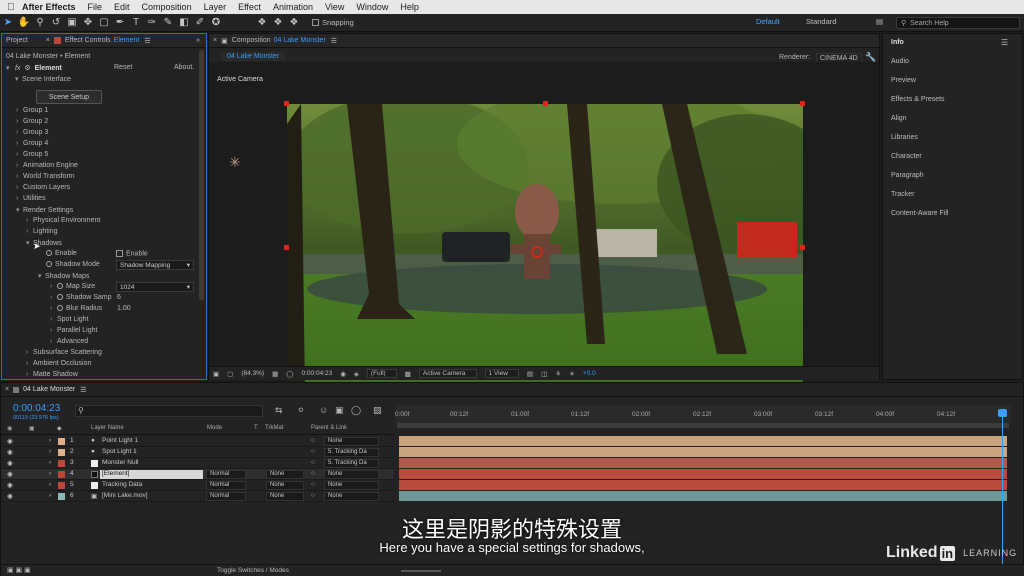 The height and width of the screenshot is (576, 1024). Describe the element at coordinates (60, 297) in the screenshot. I see `stopwatch-icon` at that location.